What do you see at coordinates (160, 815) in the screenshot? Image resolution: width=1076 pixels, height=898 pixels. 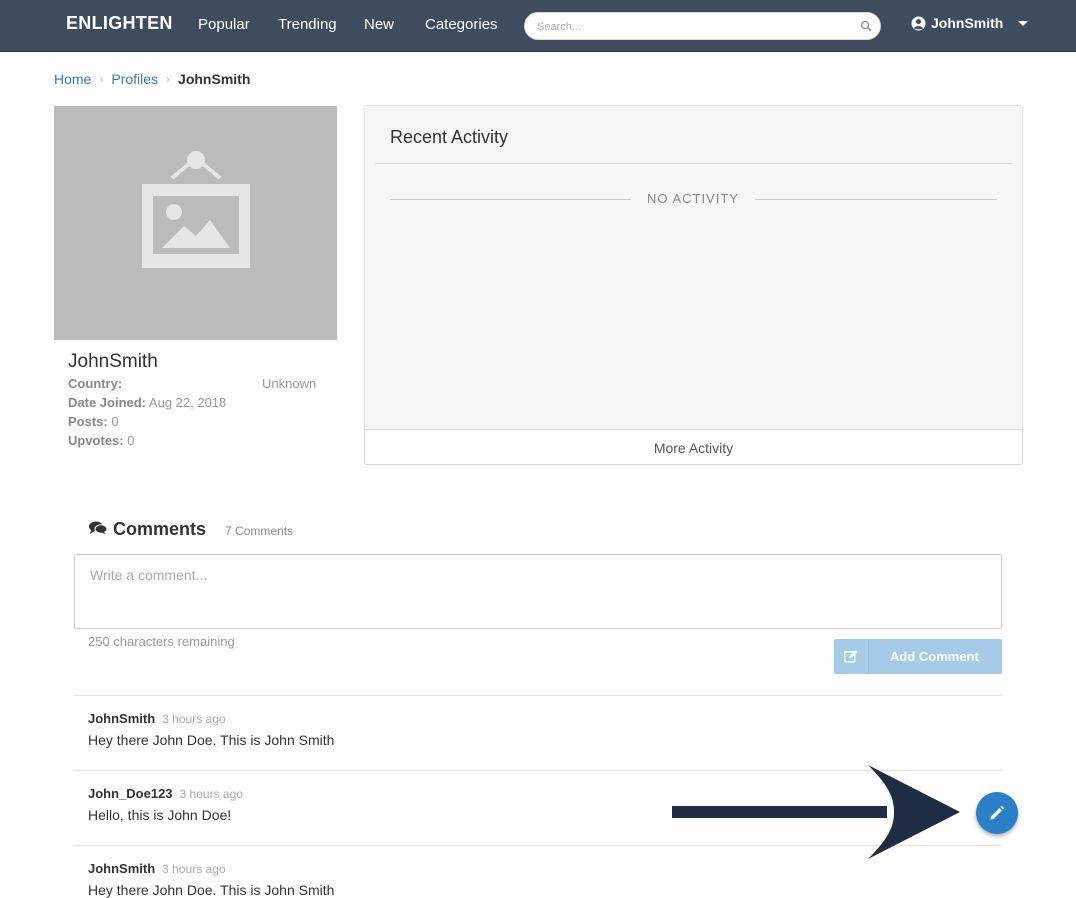 I see `comment-text: Hello, this is John Doe!` at bounding box center [160, 815].